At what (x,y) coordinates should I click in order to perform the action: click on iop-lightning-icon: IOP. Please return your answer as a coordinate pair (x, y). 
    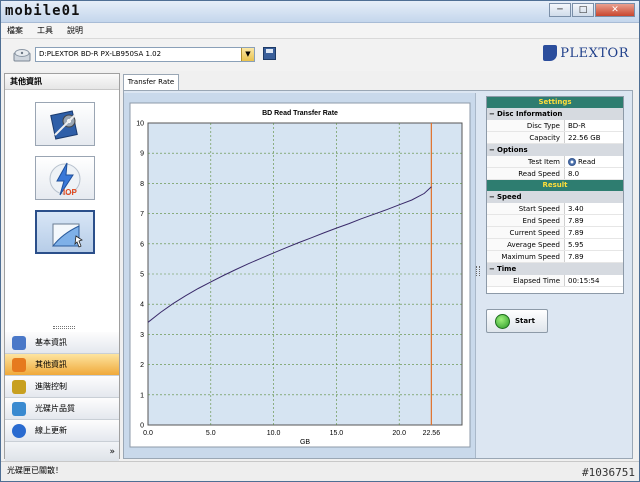
    Looking at the image, I should click on (65, 179).